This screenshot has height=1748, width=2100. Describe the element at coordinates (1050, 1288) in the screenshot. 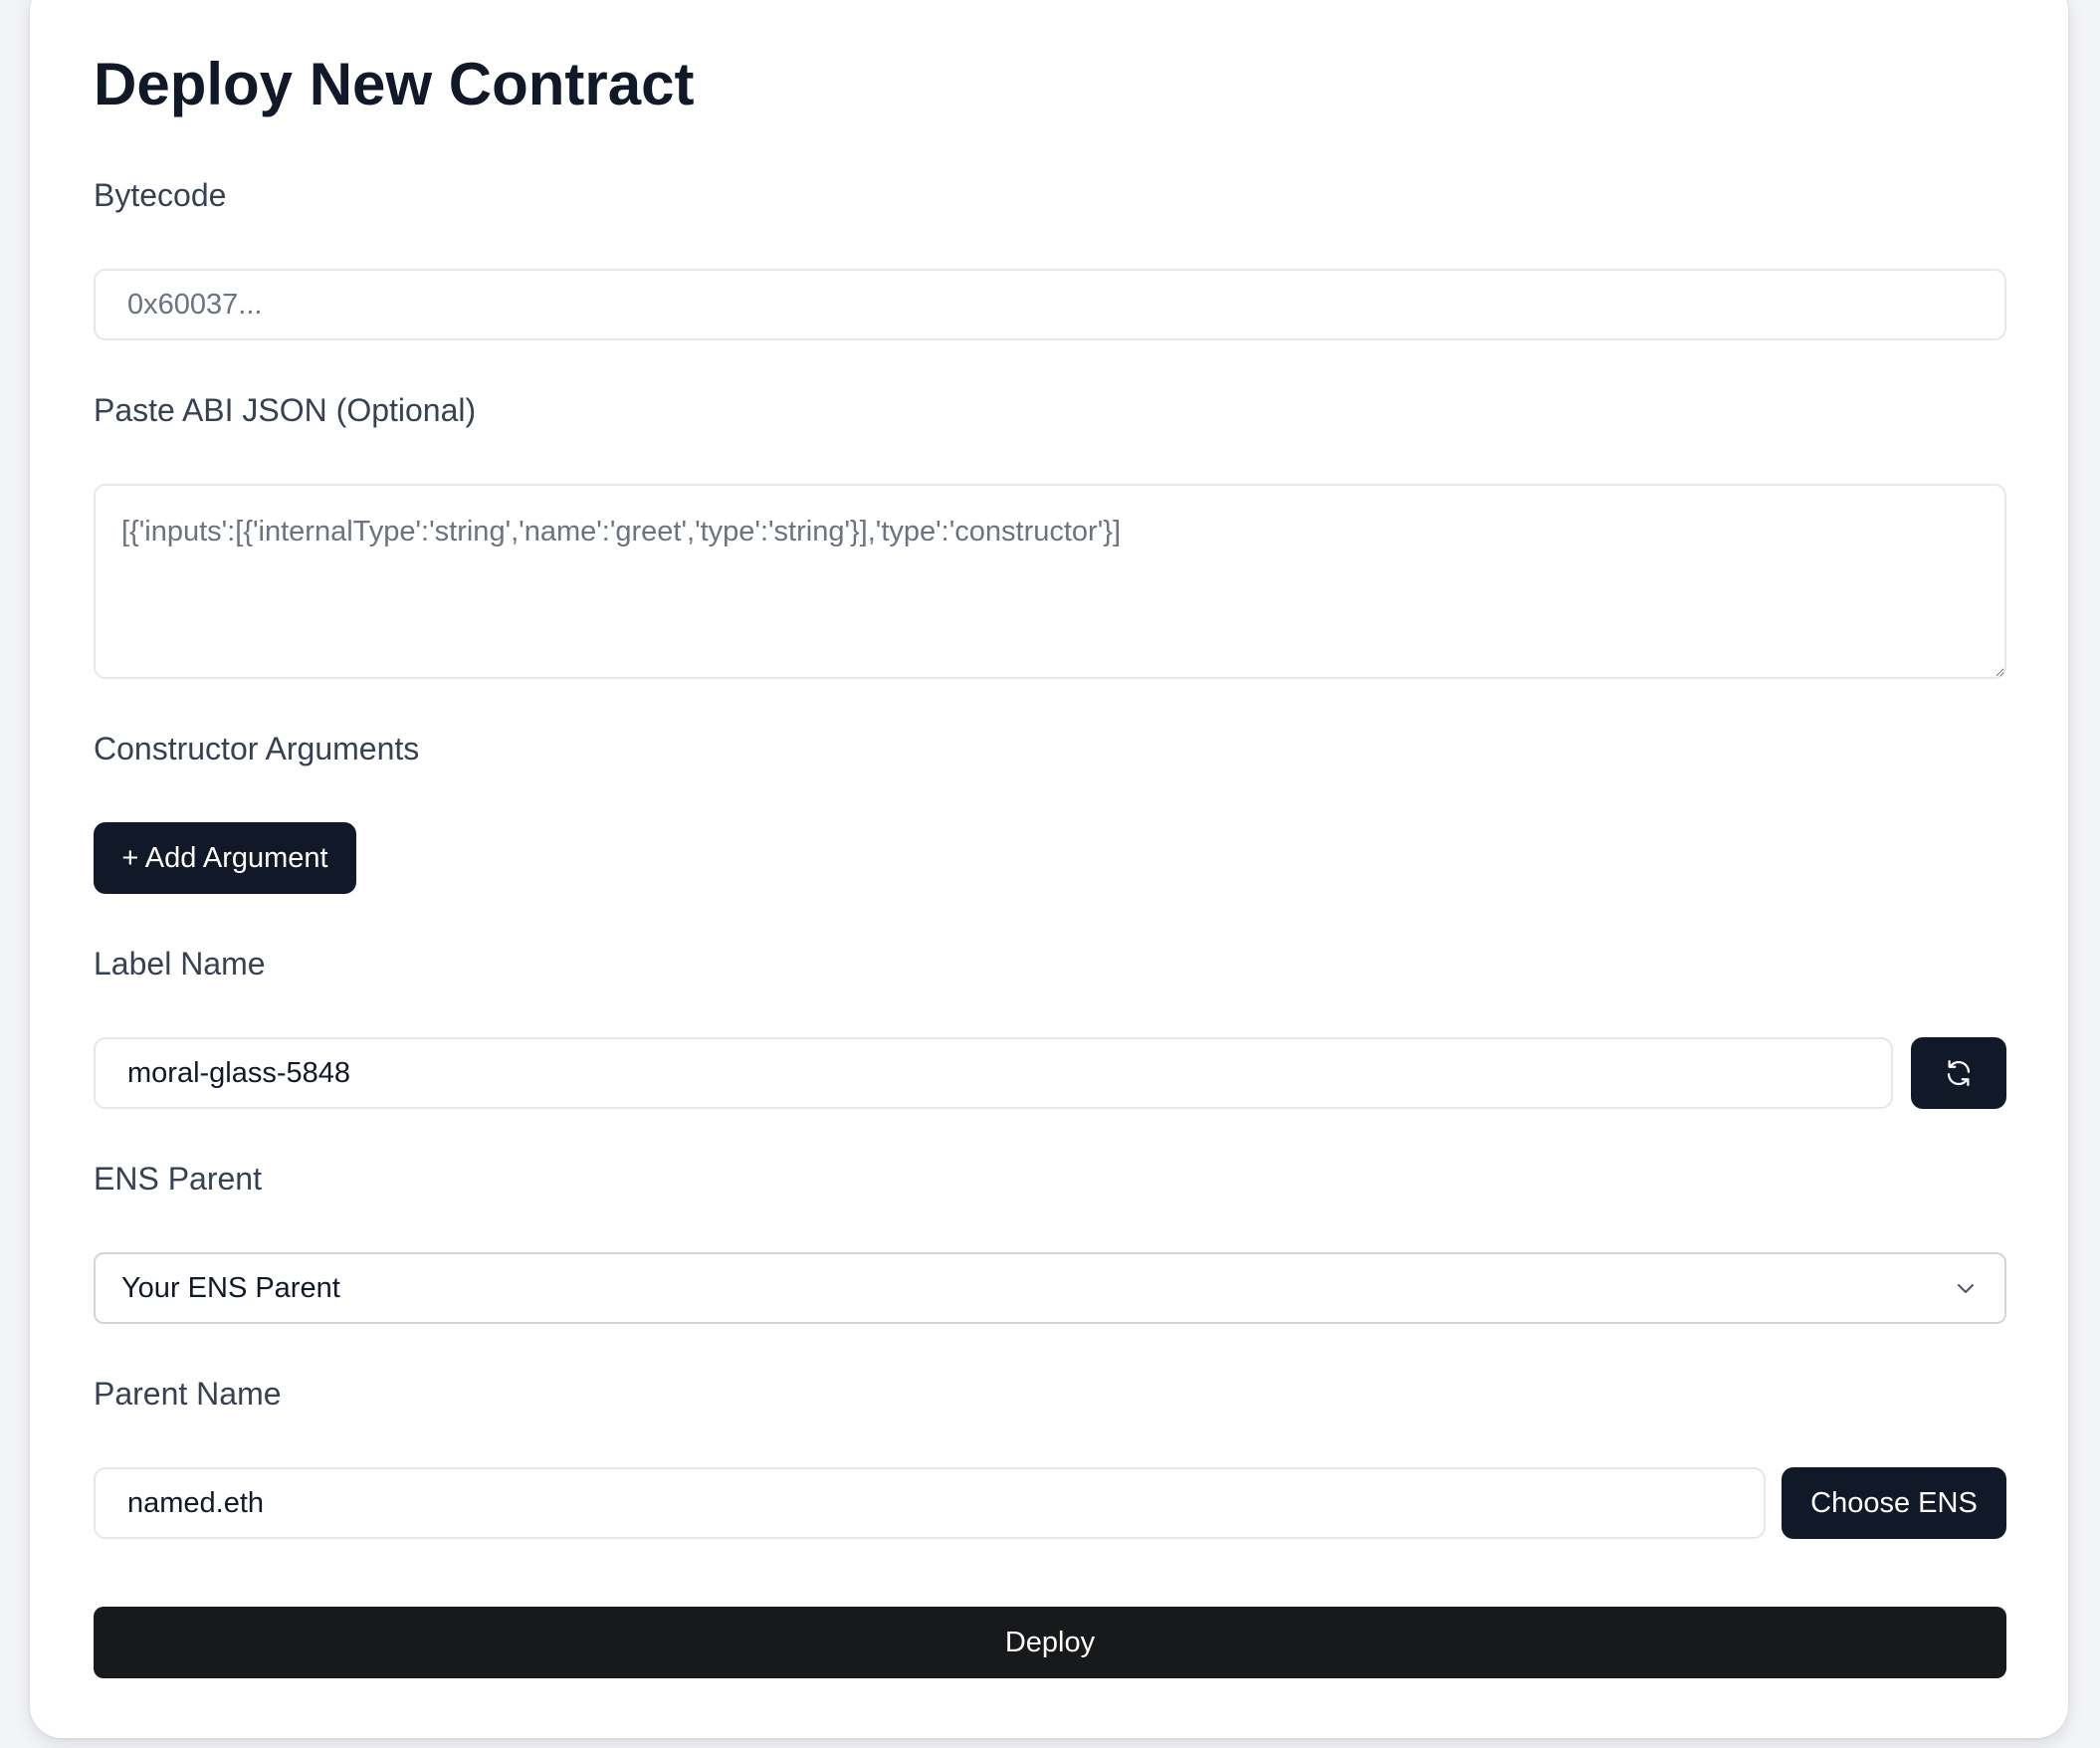

I see `ens-parent-select: Your ENS Parent` at that location.